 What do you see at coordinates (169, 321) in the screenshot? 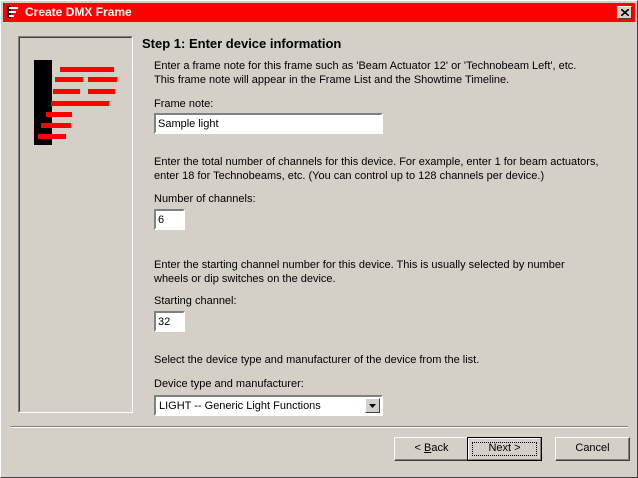
I see `start-channel-input: 32` at bounding box center [169, 321].